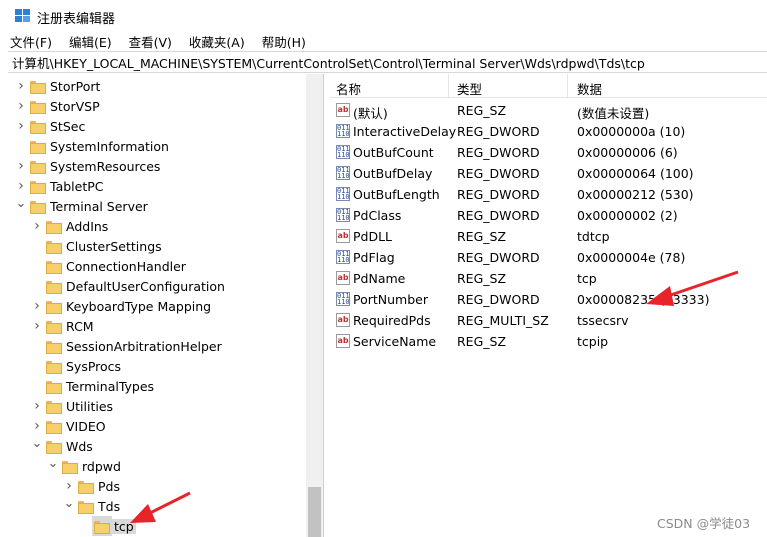  What do you see at coordinates (22, 15) in the screenshot?
I see `regedit-icon` at bounding box center [22, 15].